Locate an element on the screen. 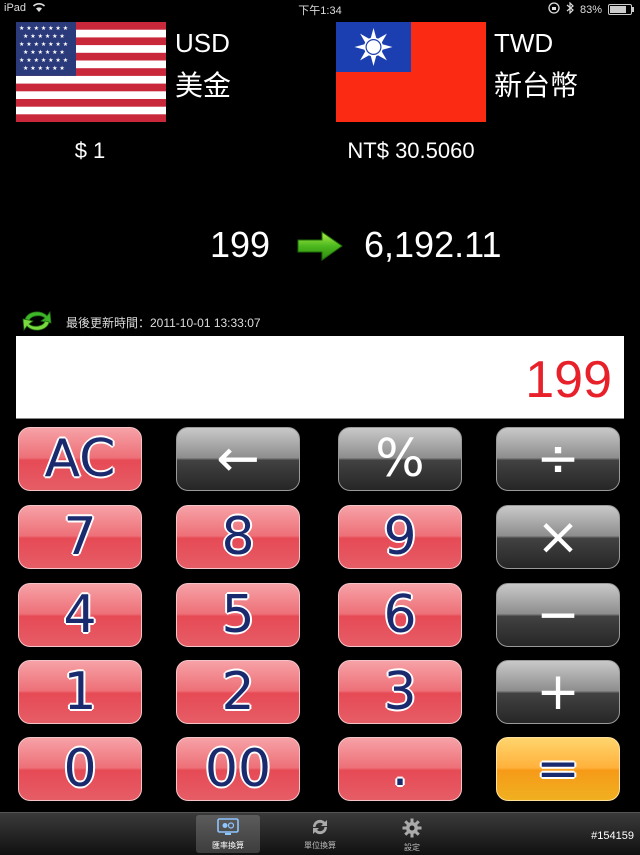  multiply-button: × is located at coordinates (558, 537).